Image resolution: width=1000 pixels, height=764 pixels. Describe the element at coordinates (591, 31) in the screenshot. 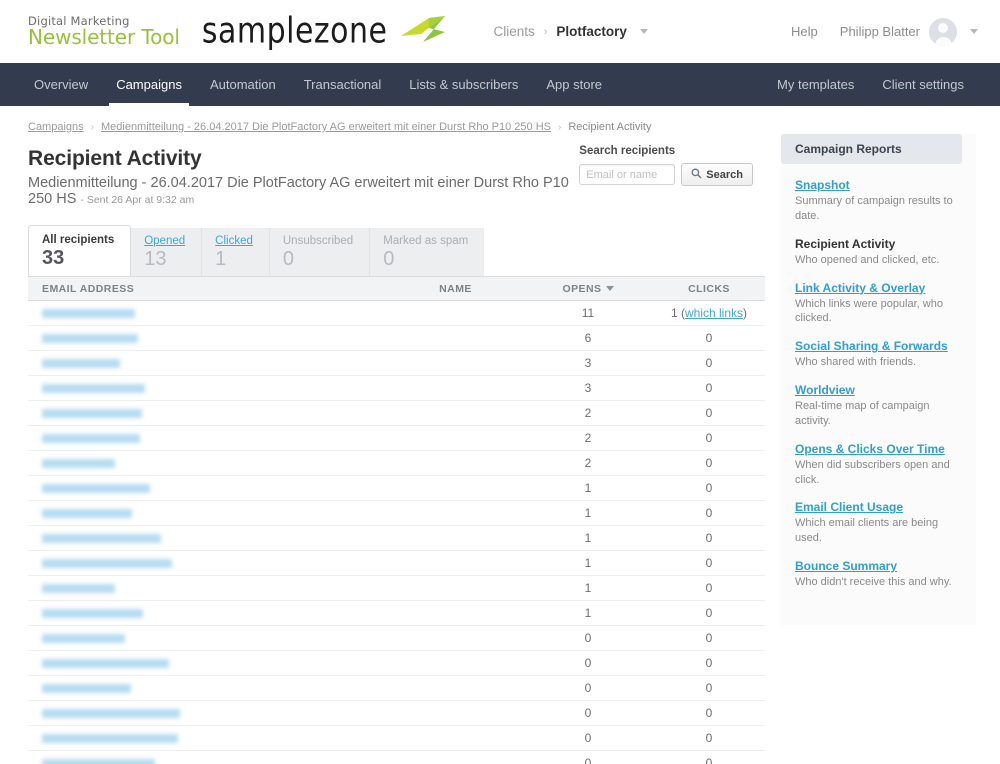

I see `current-client-name: Plotfactory` at that location.